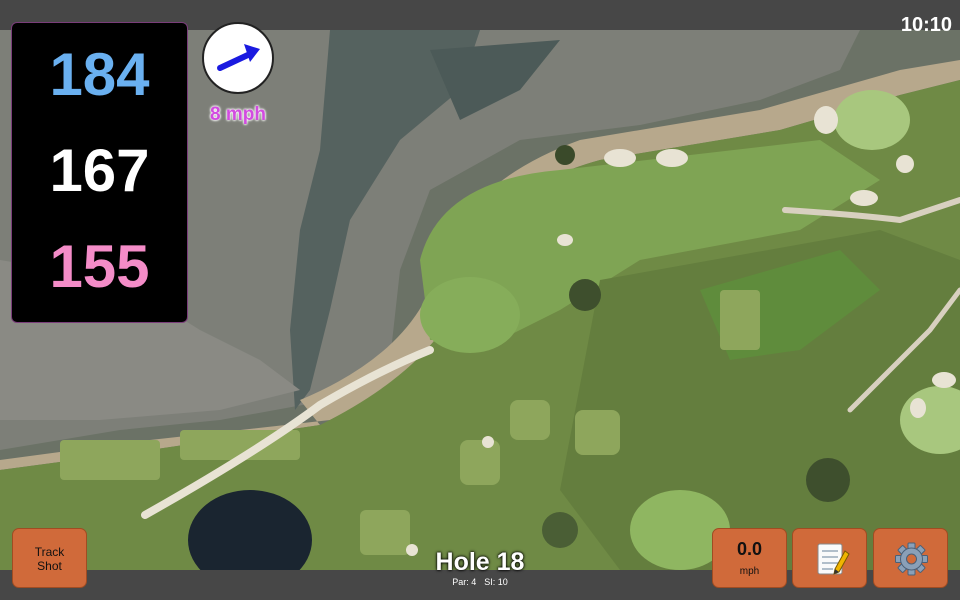  What do you see at coordinates (833, 559) in the screenshot?
I see `notepad-icon` at bounding box center [833, 559].